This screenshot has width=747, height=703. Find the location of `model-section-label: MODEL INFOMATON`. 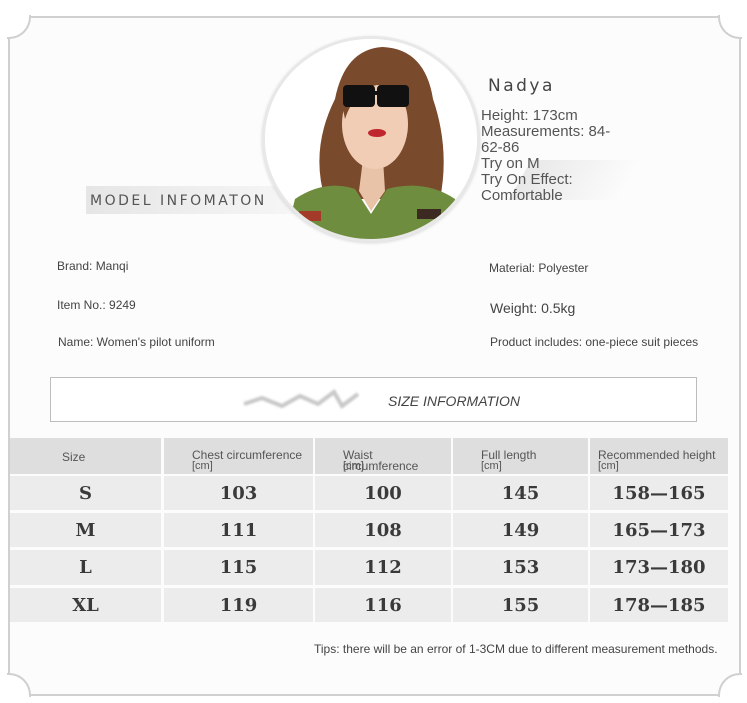

model-section-label: MODEL INFOMATON is located at coordinates (178, 201).